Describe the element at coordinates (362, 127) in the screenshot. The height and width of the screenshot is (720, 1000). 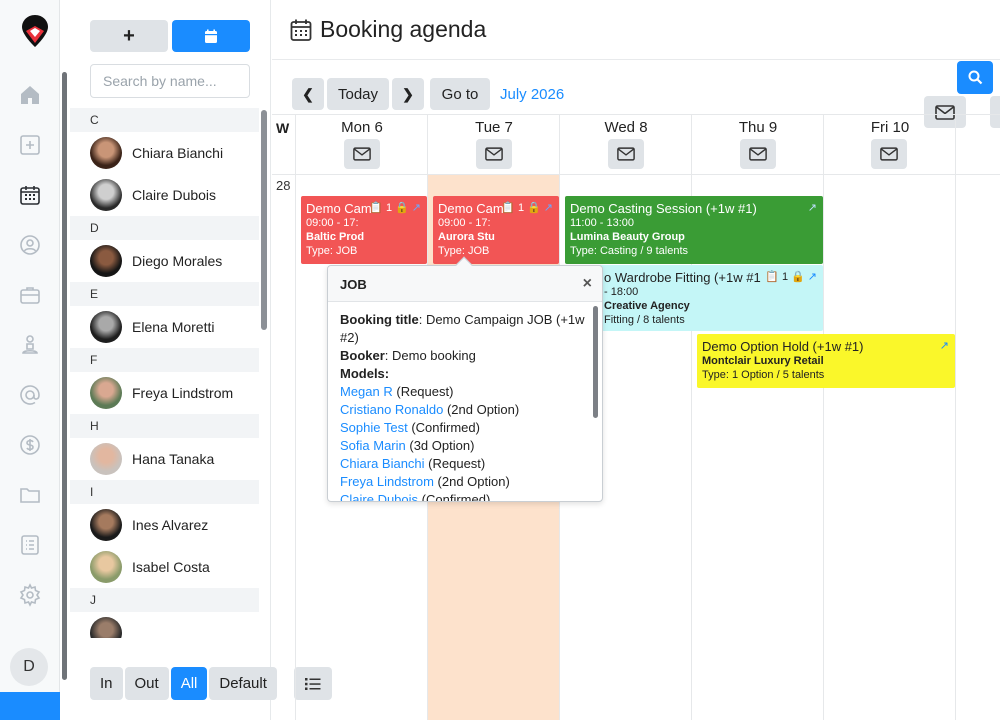
I see `day-header-mon: Mon 6` at that location.